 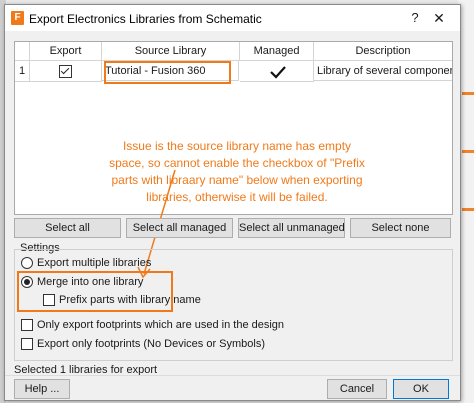 I want to click on column-header-managed: Managed, so click(x=277, y=51).